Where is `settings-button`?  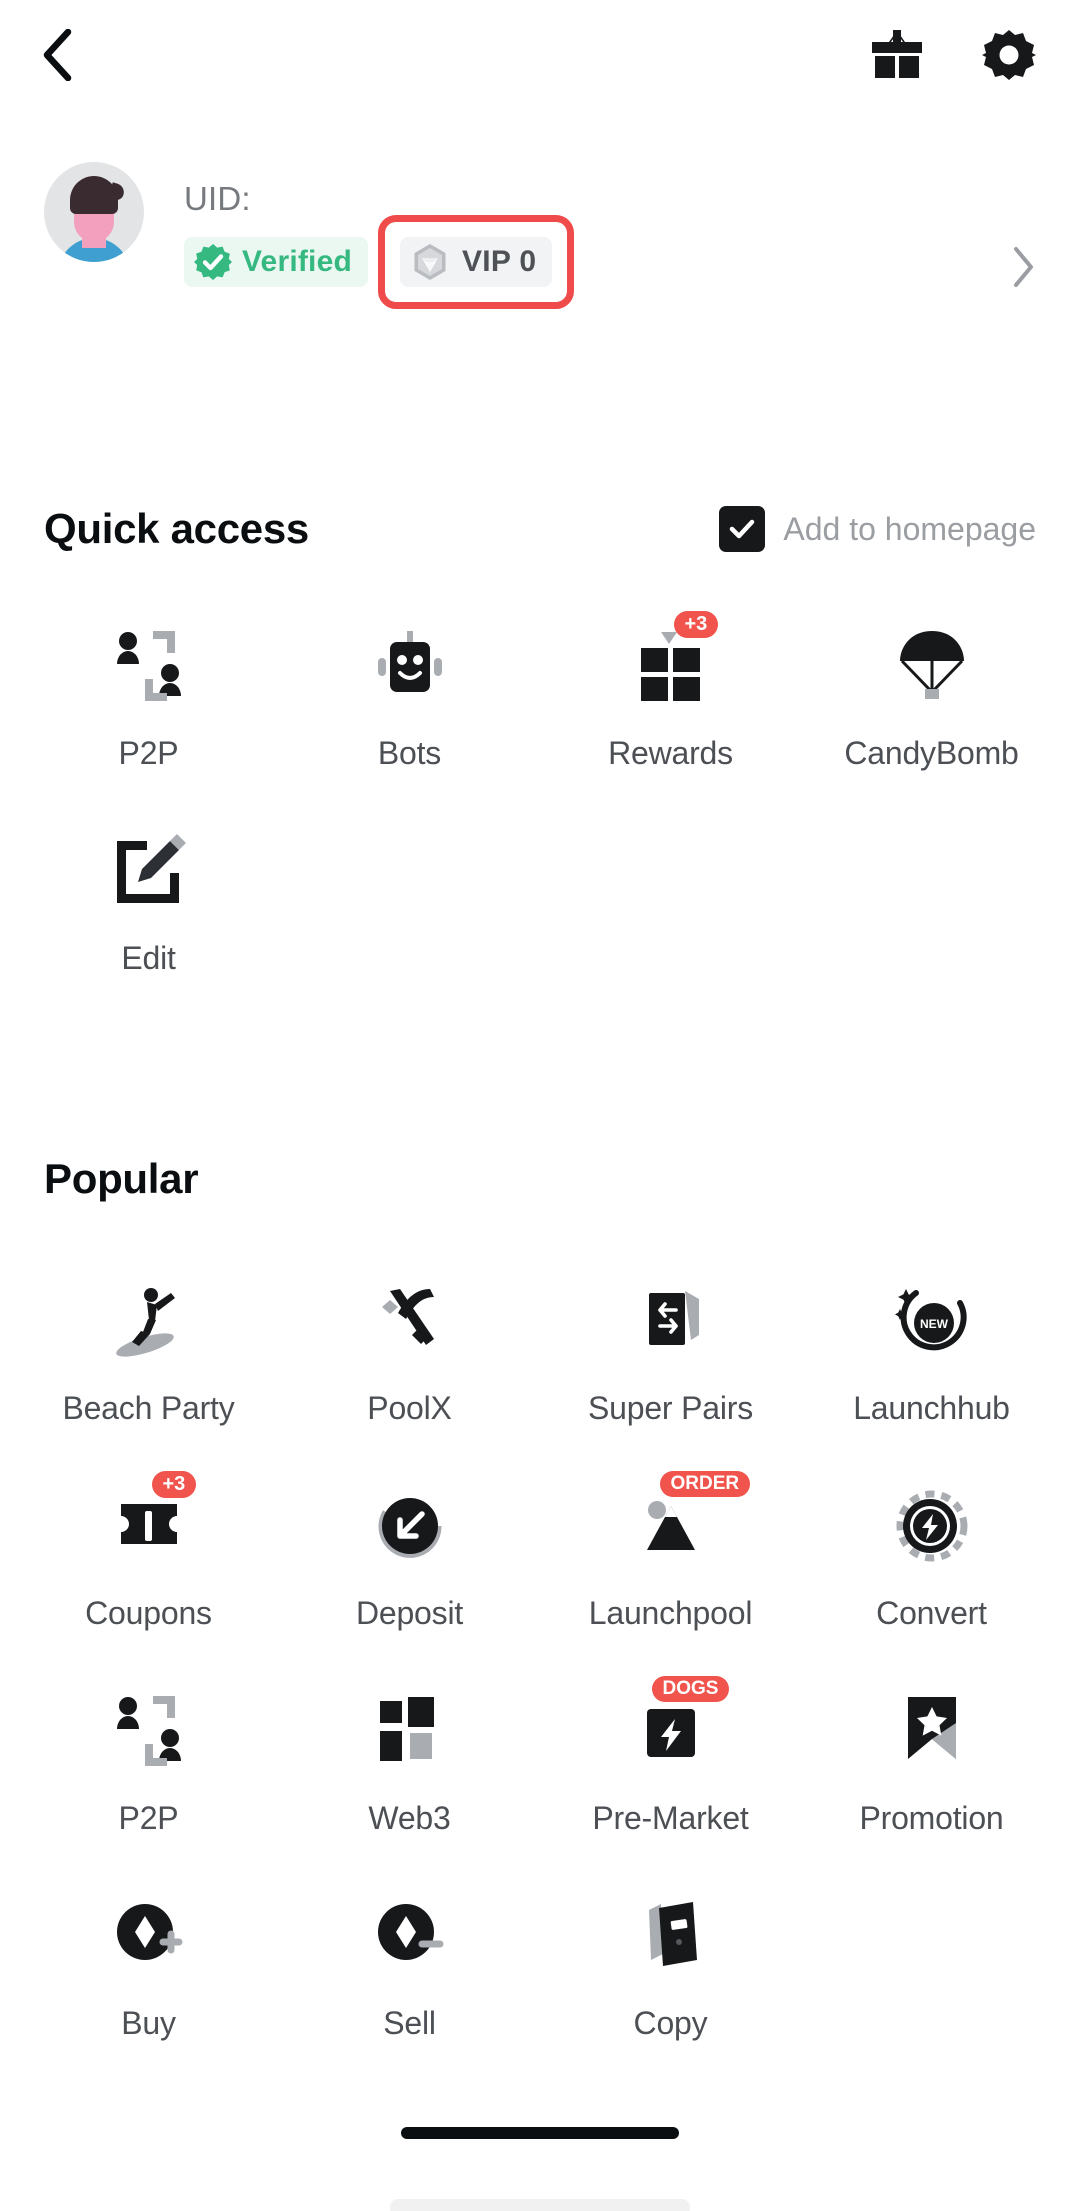 settings-button is located at coordinates (1009, 55).